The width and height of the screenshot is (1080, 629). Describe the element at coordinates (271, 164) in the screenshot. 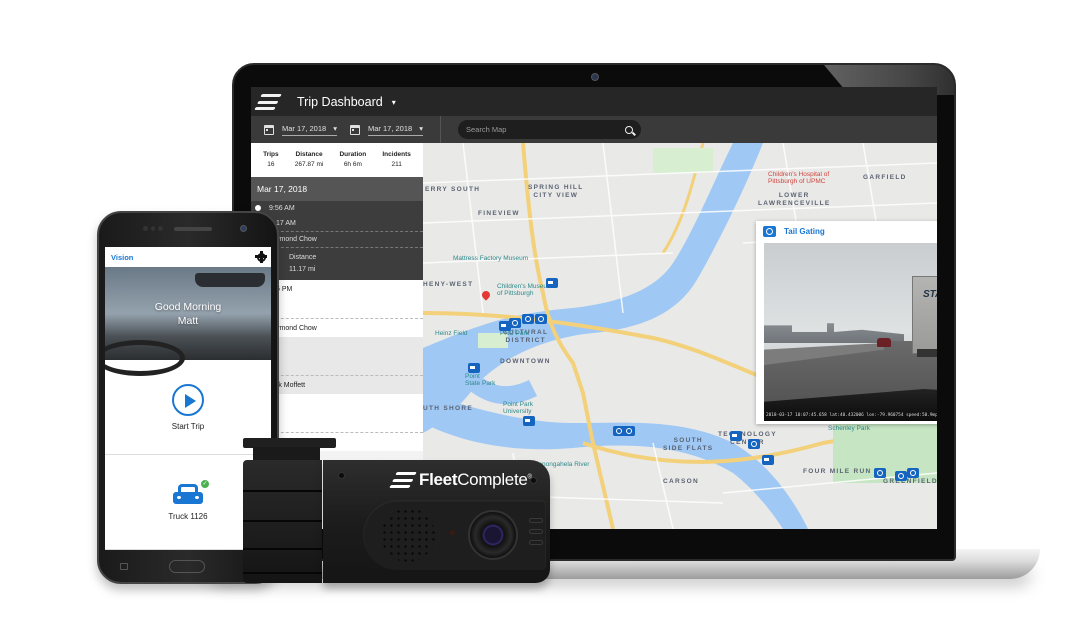

I see `stat-value: 16` at that location.